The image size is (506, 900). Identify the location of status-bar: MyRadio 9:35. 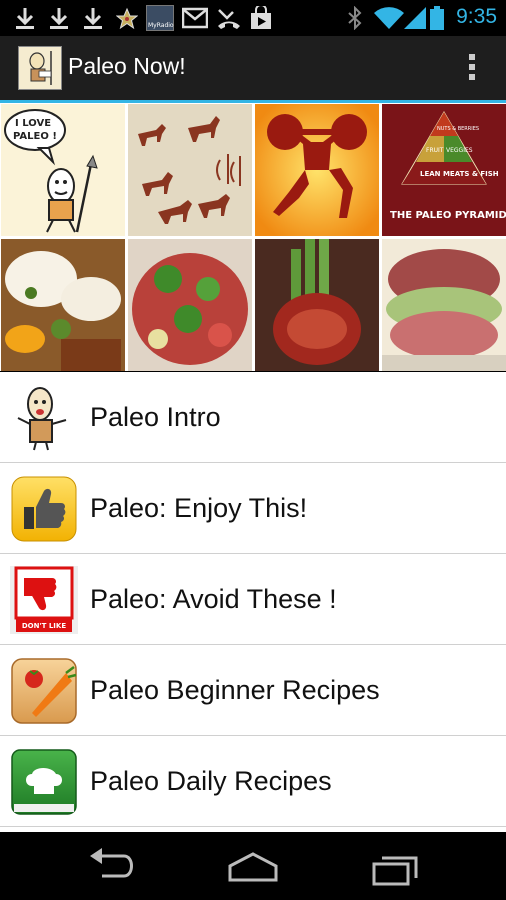
(253, 18).